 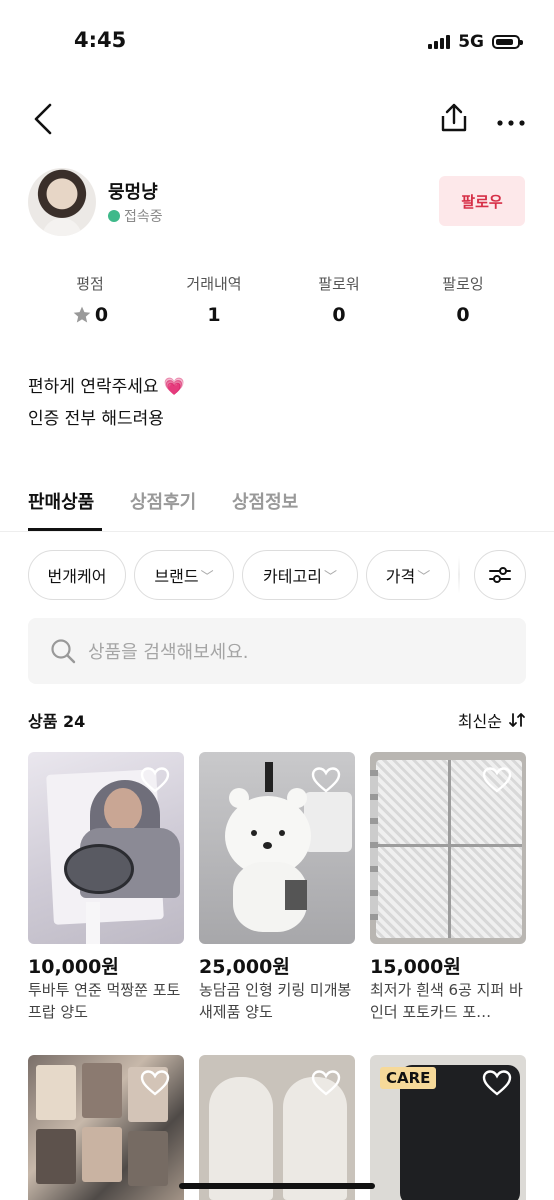 I want to click on sort-button: 최신순, so click(x=492, y=720).